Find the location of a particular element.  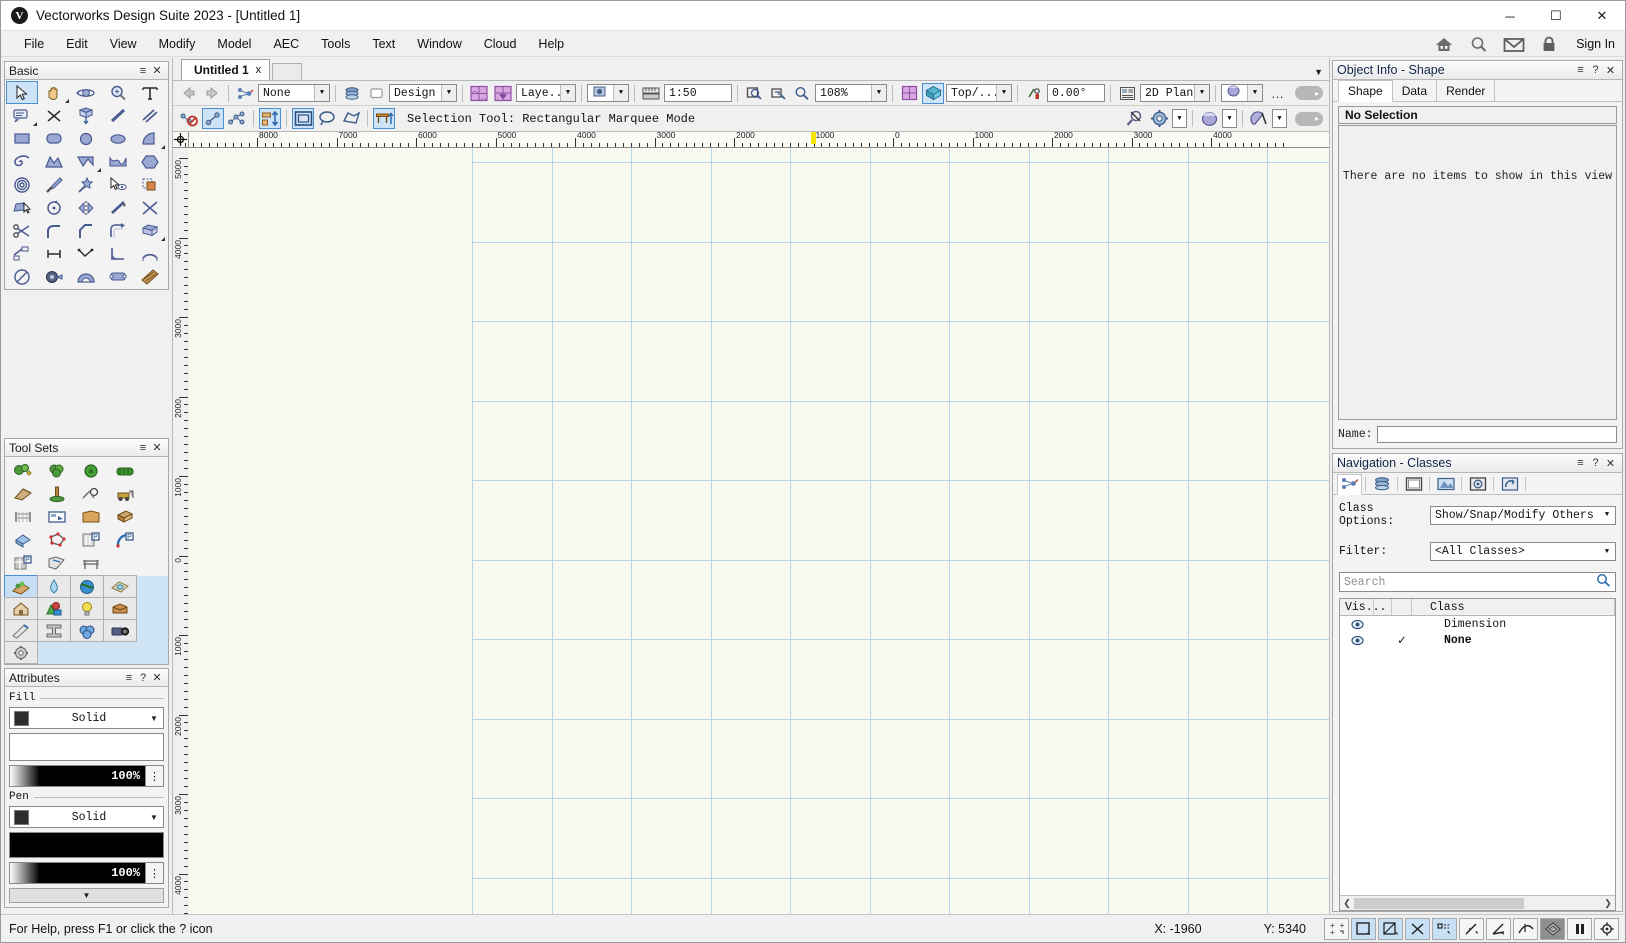

tool-sets-close-icon: ✕ is located at coordinates (157, 448).